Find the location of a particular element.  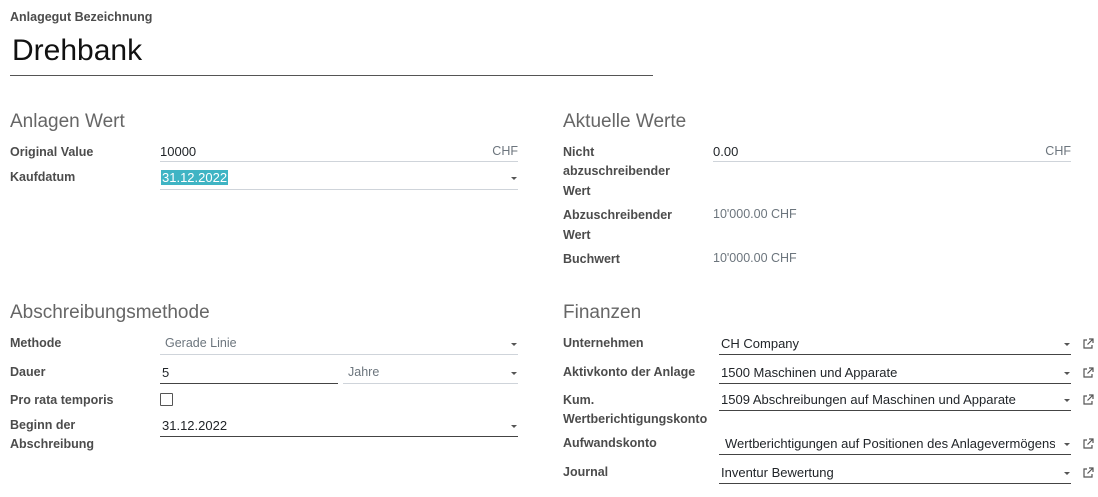

journal-value: Inventur Bewertung is located at coordinates (777, 472).